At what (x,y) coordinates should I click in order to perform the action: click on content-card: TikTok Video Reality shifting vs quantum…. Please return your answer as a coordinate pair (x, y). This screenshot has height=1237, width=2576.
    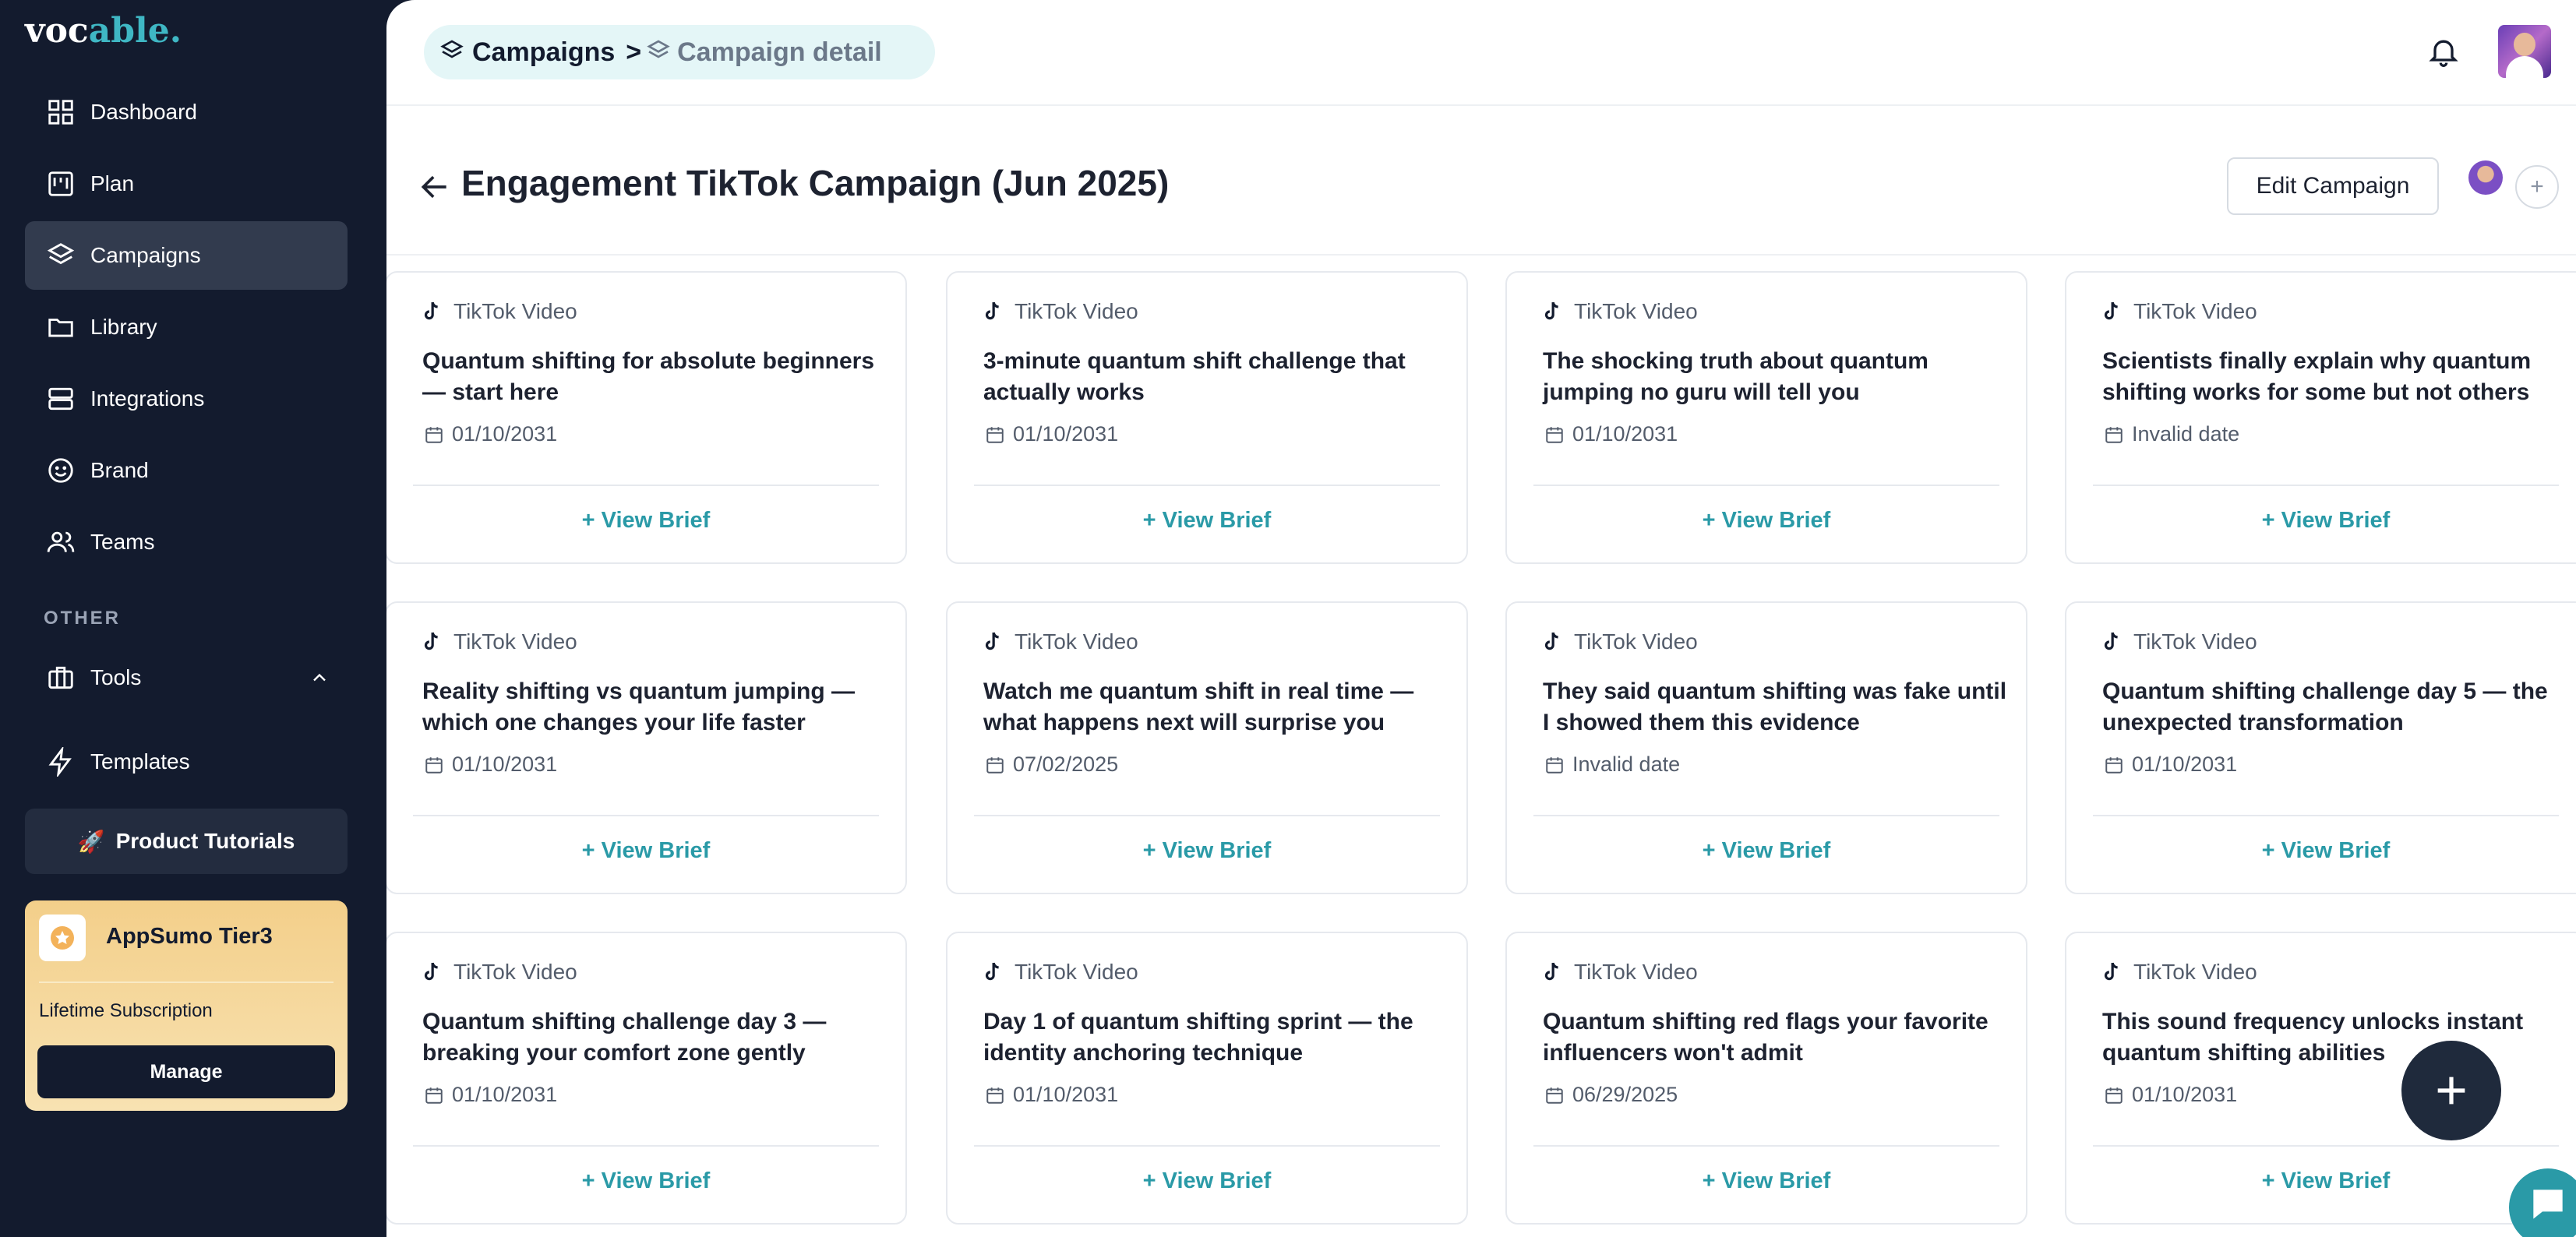
    Looking at the image, I should click on (646, 747).